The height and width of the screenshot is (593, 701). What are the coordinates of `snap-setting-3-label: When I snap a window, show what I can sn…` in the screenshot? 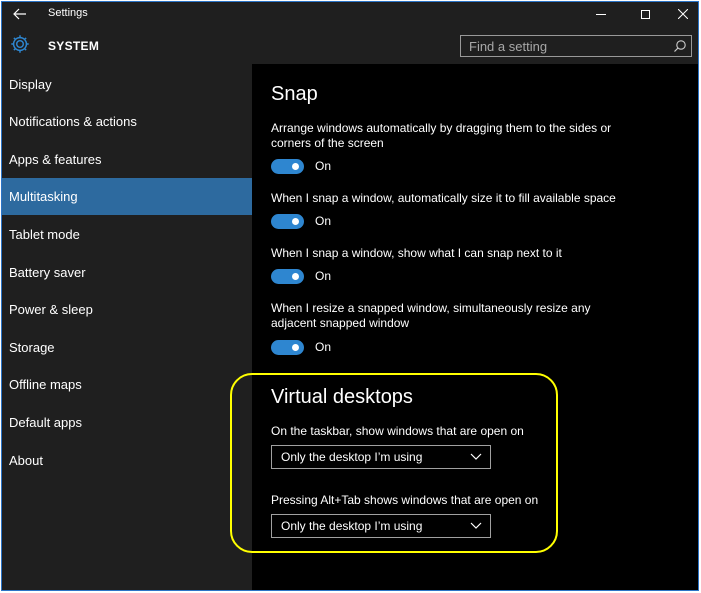 It's located at (416, 253).